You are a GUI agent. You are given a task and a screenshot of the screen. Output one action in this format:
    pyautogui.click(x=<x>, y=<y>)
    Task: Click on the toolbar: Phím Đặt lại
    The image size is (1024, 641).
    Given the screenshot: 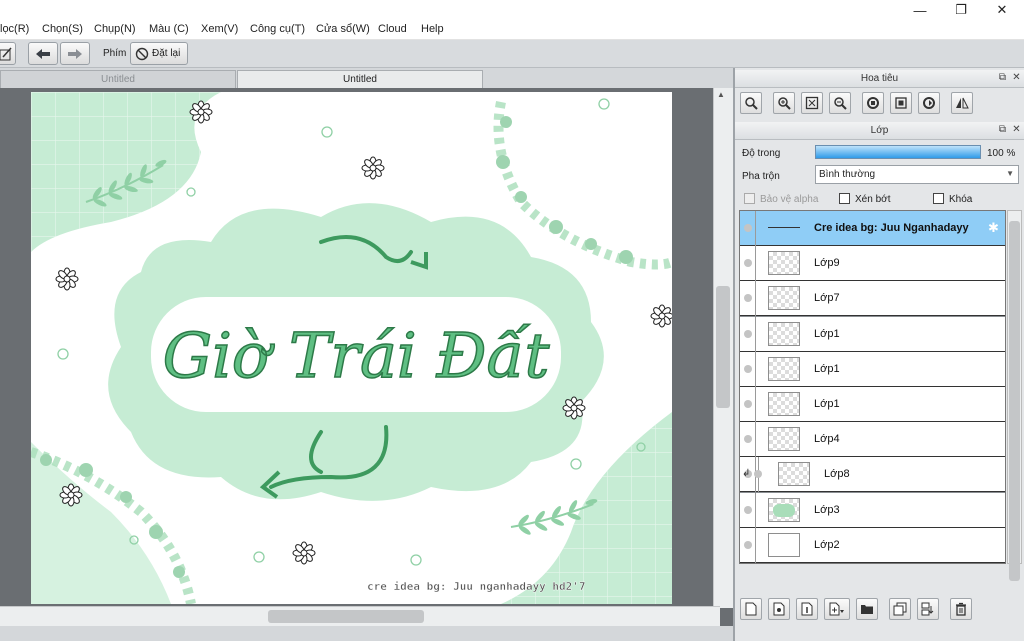 What is the action you would take?
    pyautogui.click(x=512, y=54)
    